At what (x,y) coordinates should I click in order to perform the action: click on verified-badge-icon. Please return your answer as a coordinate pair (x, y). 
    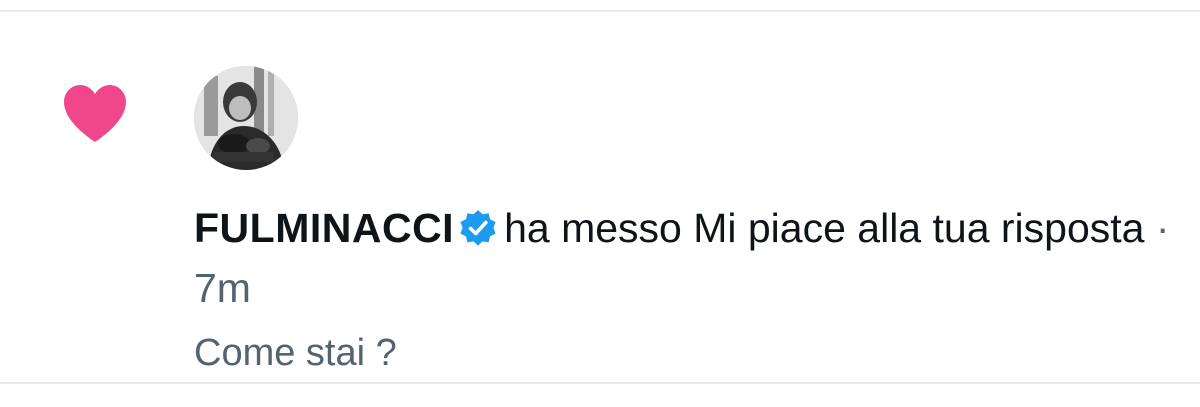
    Looking at the image, I should click on (478, 225).